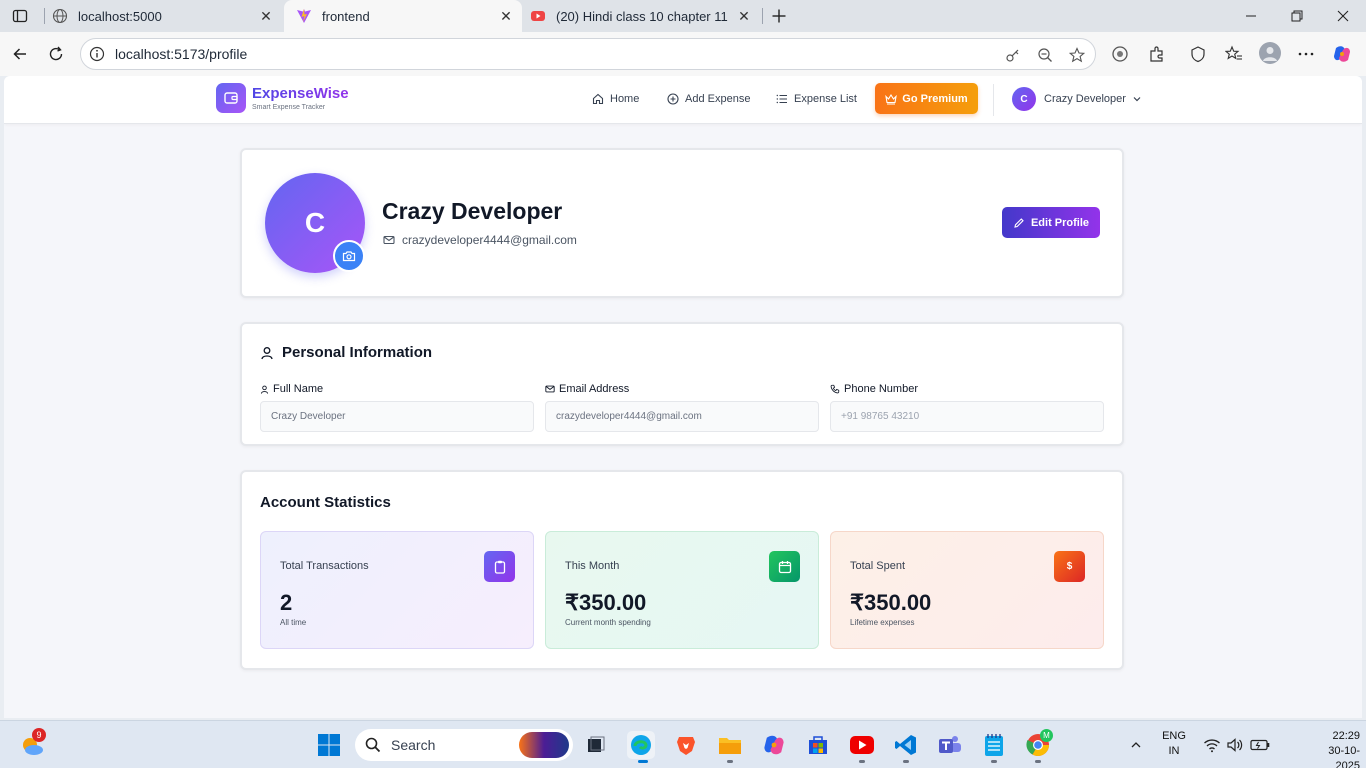  Describe the element at coordinates (994, 745) in the screenshot. I see `notepad-icon` at that location.